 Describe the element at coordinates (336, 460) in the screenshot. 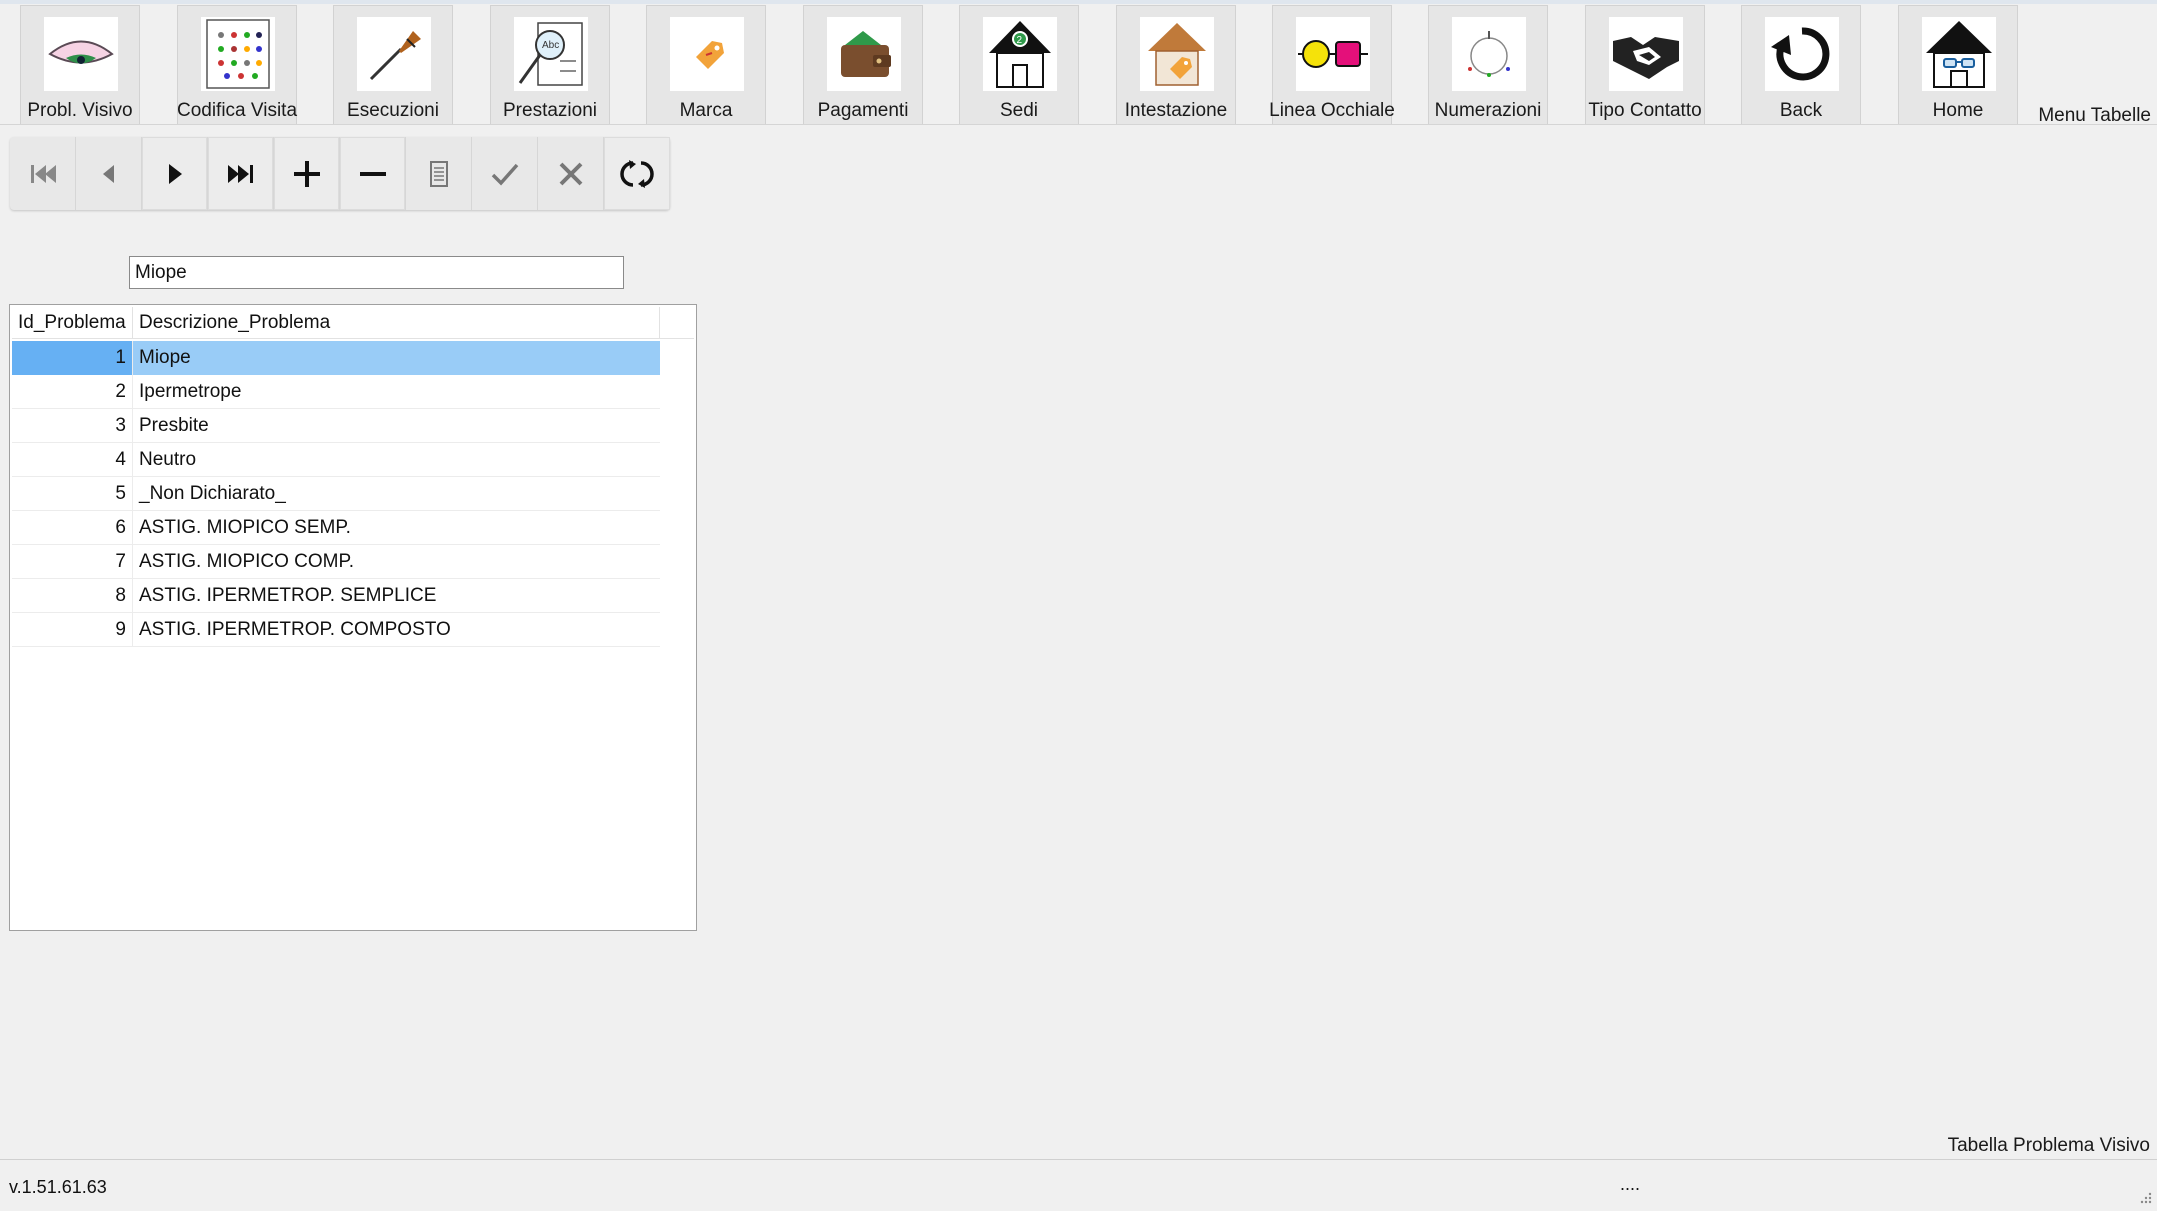

I see `table-row: 4 Neutro` at that location.